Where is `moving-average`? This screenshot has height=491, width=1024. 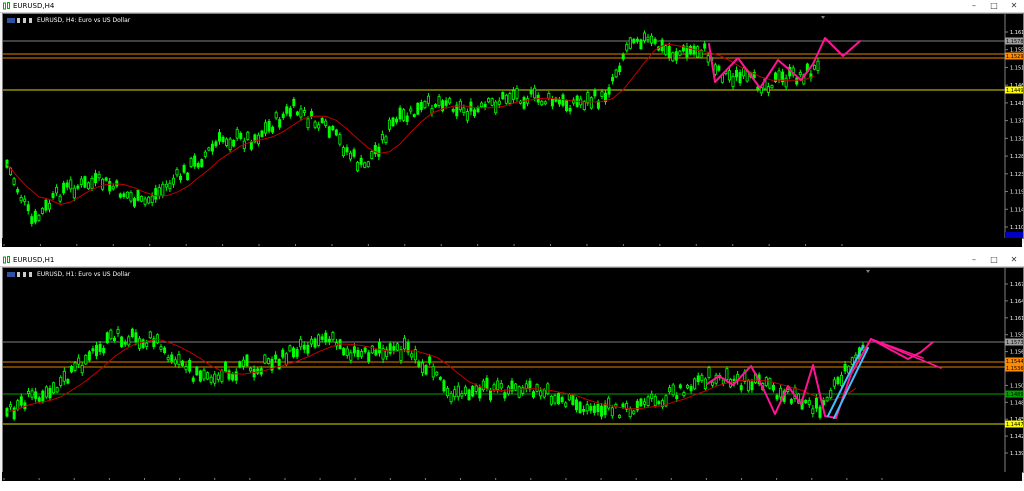 moving-average is located at coordinates (431, 375).